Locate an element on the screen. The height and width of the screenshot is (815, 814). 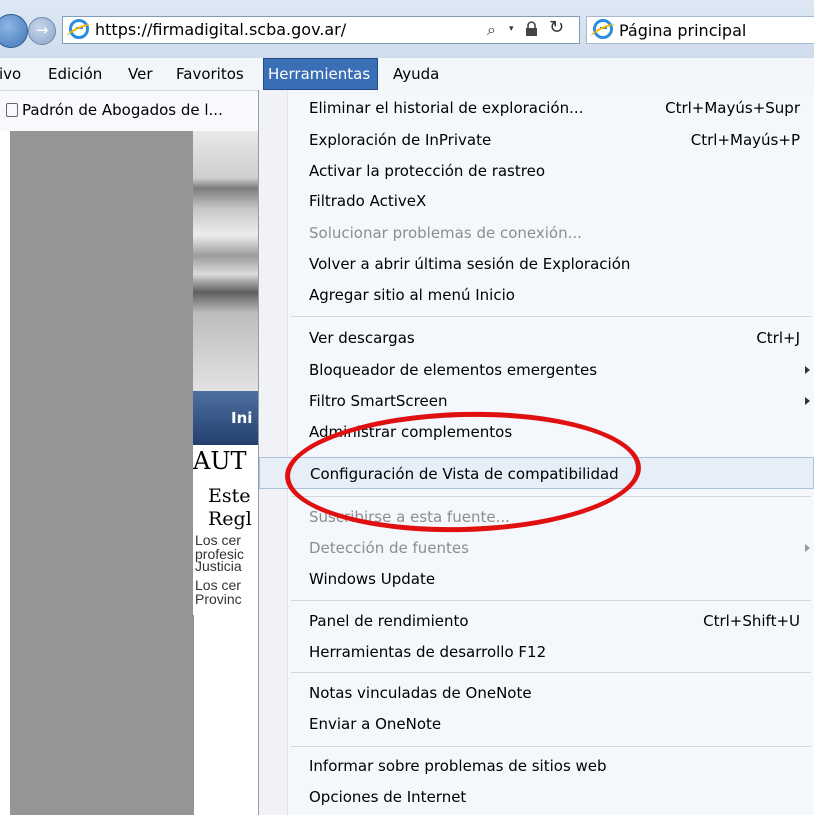
search-icon: ⌕ is located at coordinates (491, 30).